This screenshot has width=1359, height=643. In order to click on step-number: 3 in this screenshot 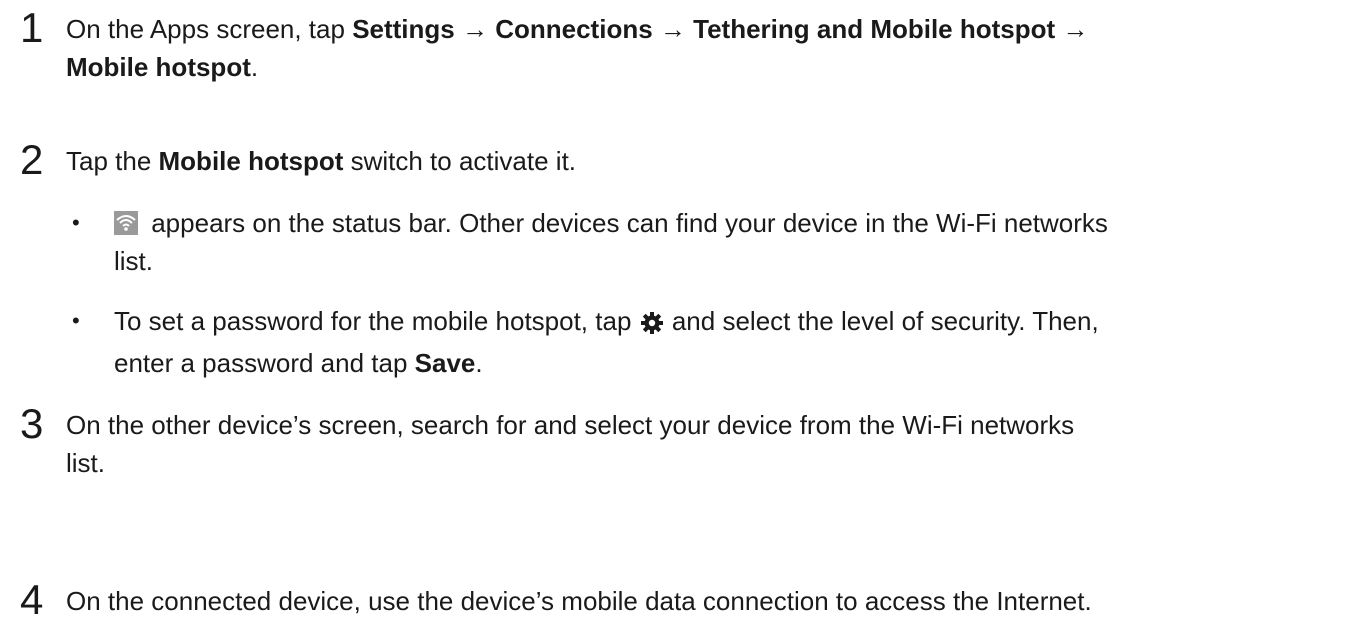, I will do `click(32, 423)`.